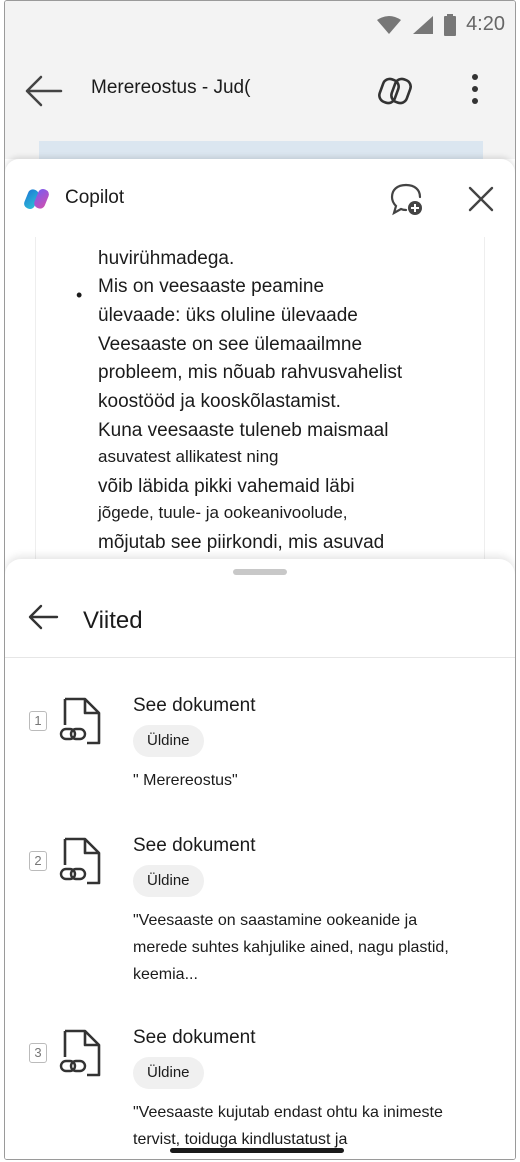  Describe the element at coordinates (36, 199) in the screenshot. I see `copilot-logo-icon` at that location.